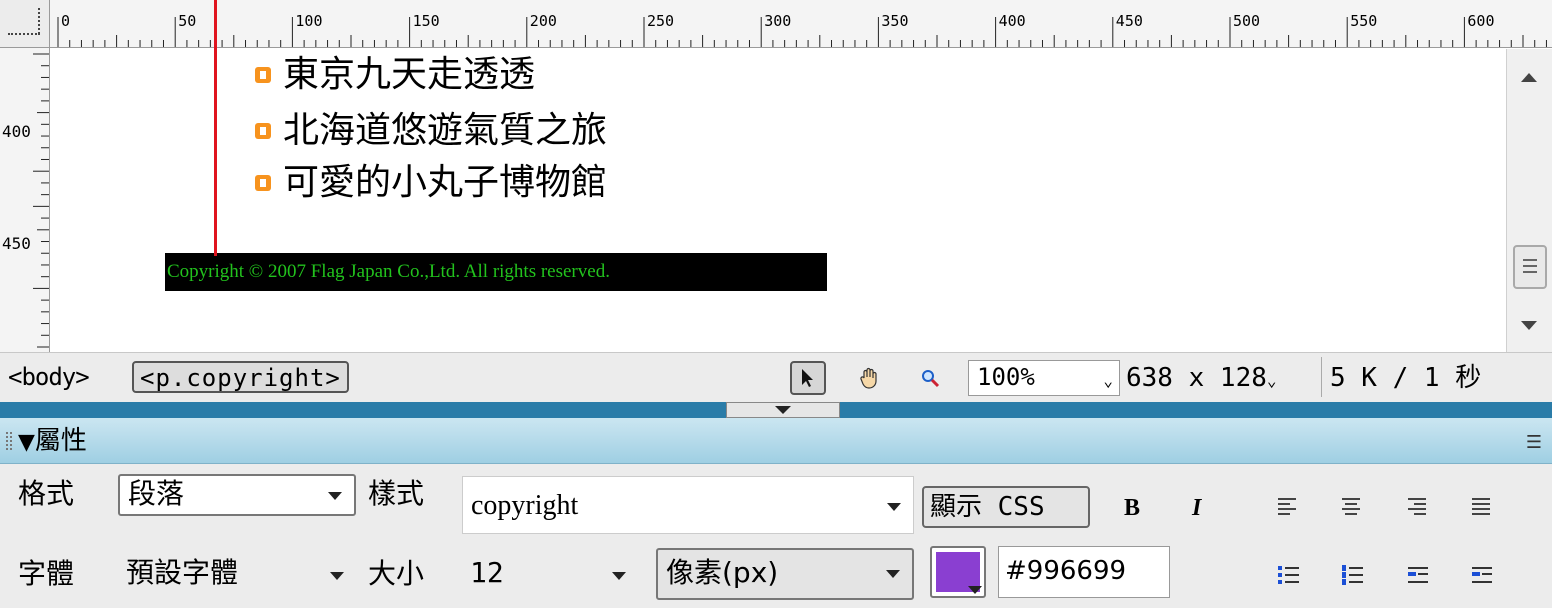 The image size is (1552, 608). What do you see at coordinates (1066, 571) in the screenshot?
I see `color-hex-value: #996699` at bounding box center [1066, 571].